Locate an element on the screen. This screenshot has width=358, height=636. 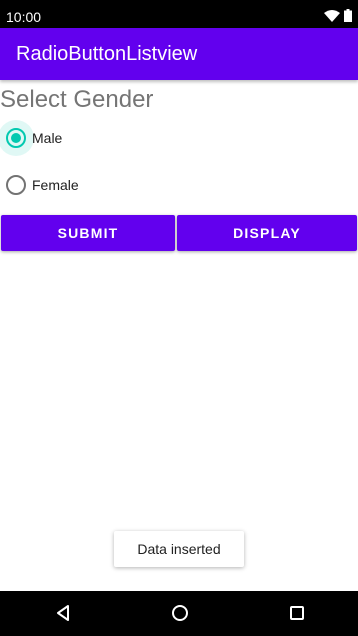
toast-message: Data inserted is located at coordinates (179, 549).